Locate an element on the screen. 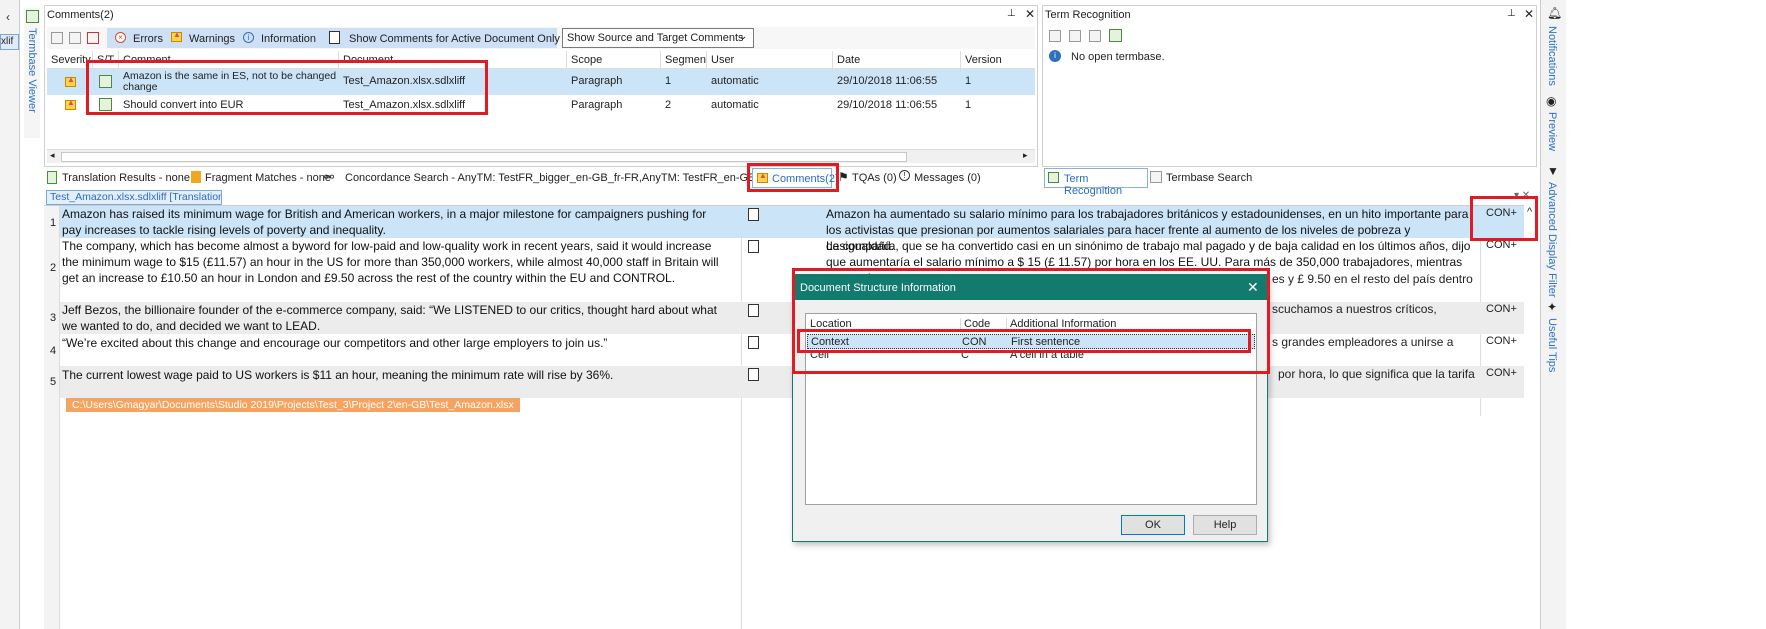 This screenshot has height=629, width=1766. info-cell: A cell in a table is located at coordinates (1047, 355).